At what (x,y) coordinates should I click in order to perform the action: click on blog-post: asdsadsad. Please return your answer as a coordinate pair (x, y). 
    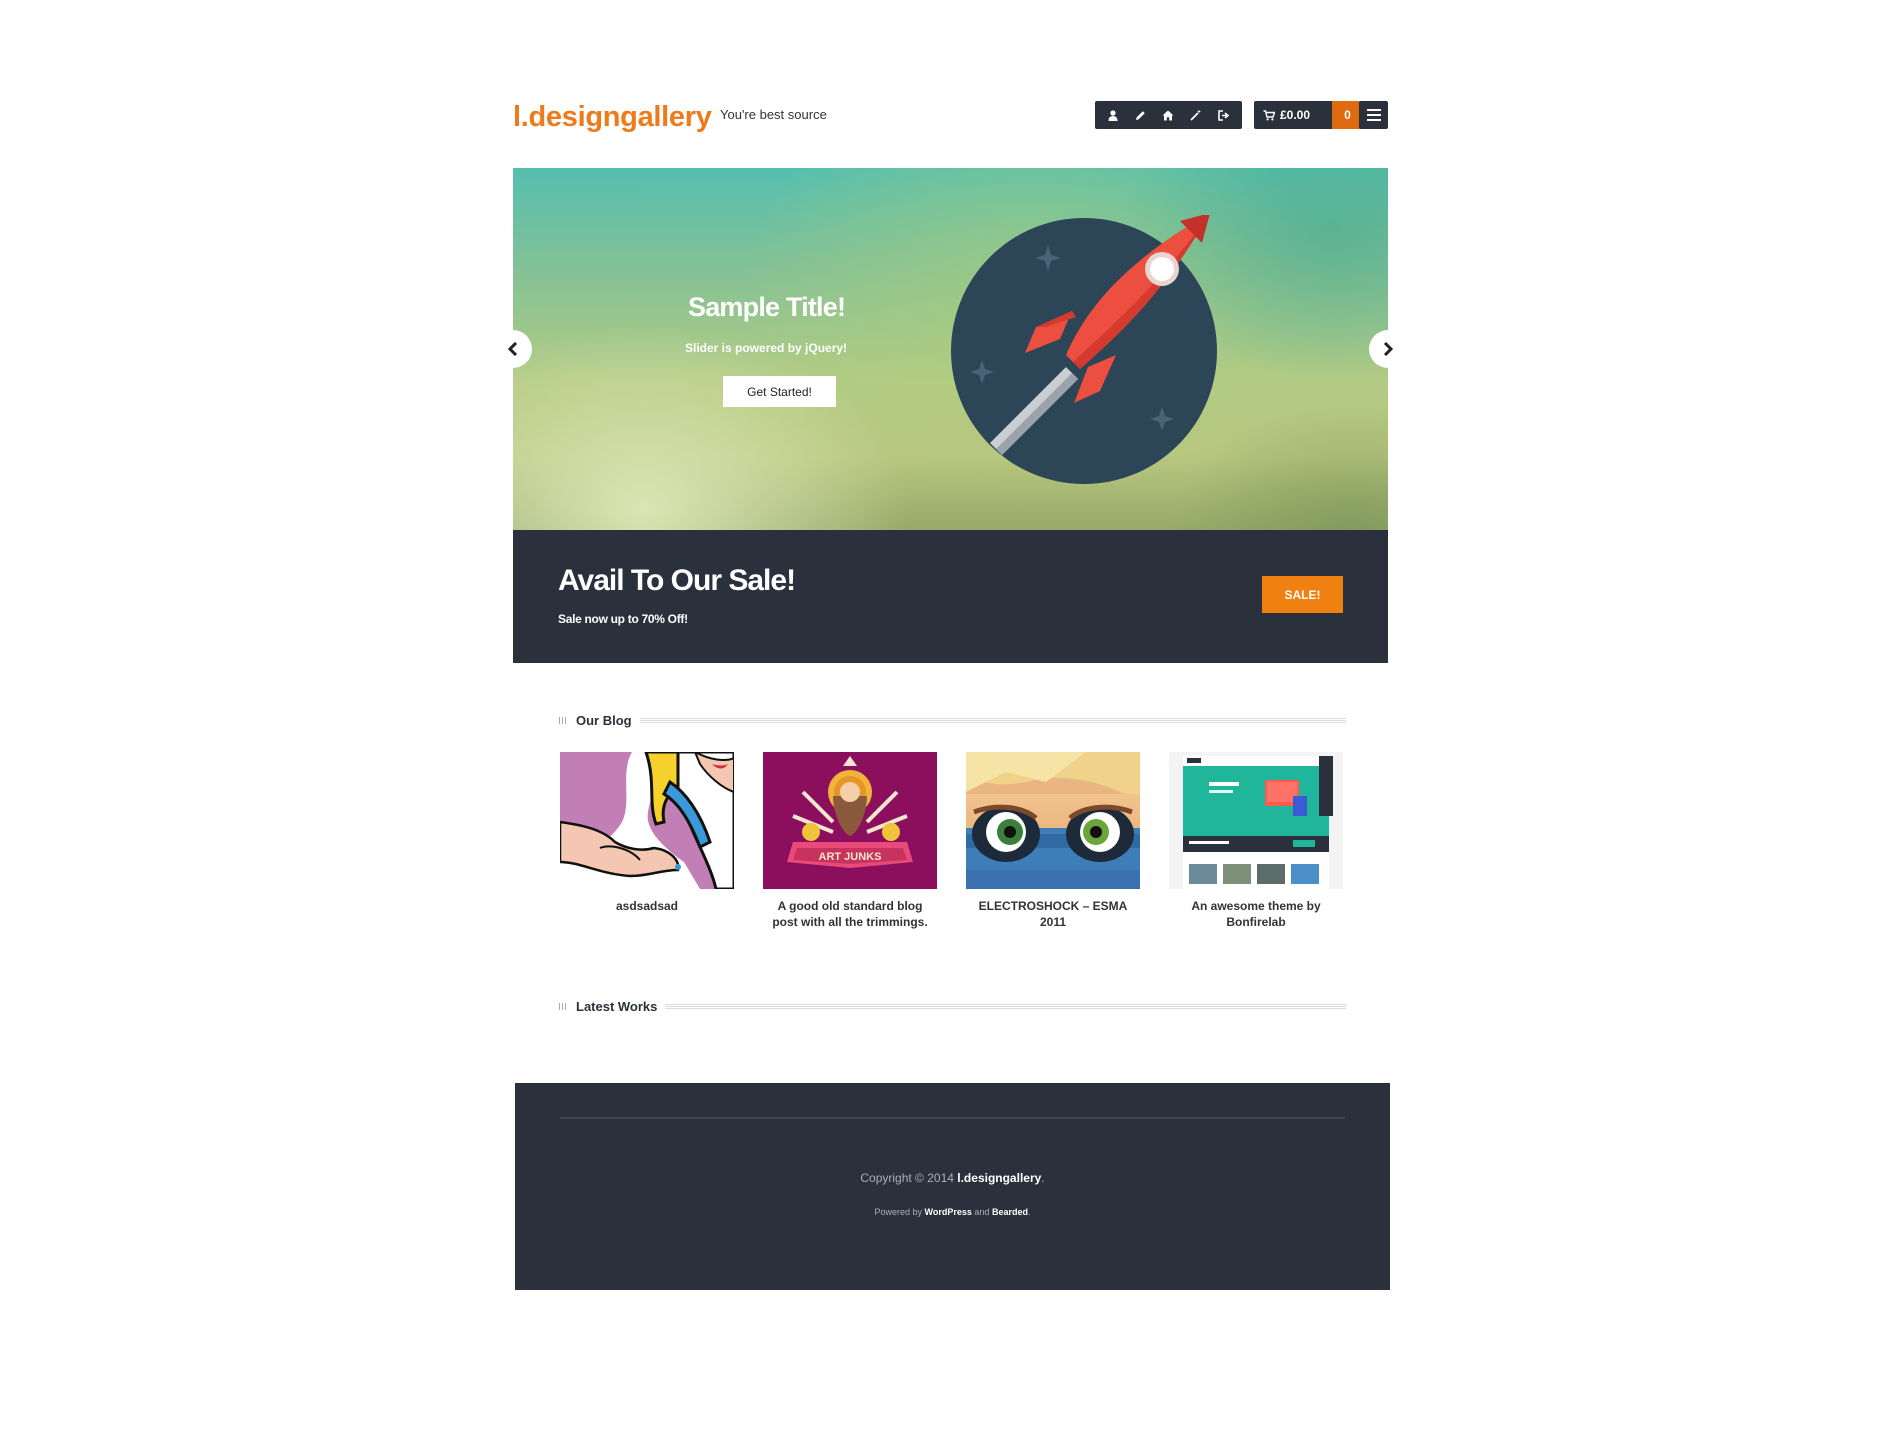
    Looking at the image, I should click on (647, 833).